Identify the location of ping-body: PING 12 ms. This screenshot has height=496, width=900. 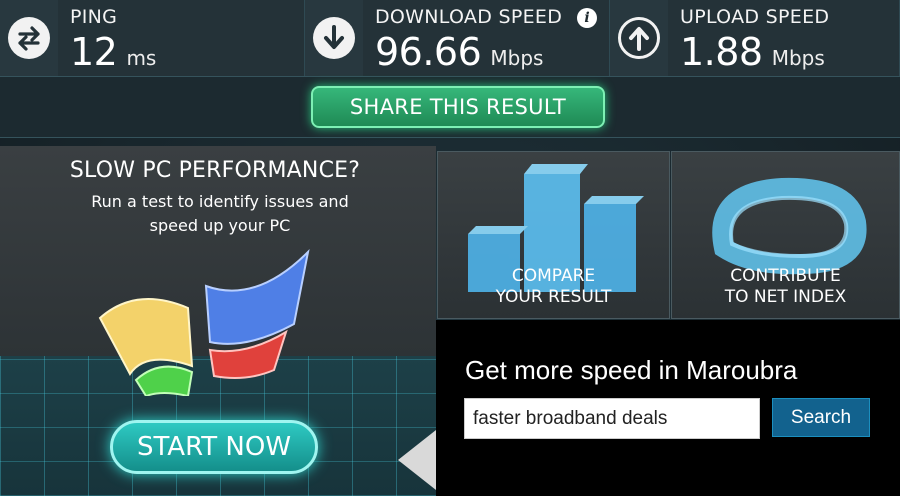
(181, 38).